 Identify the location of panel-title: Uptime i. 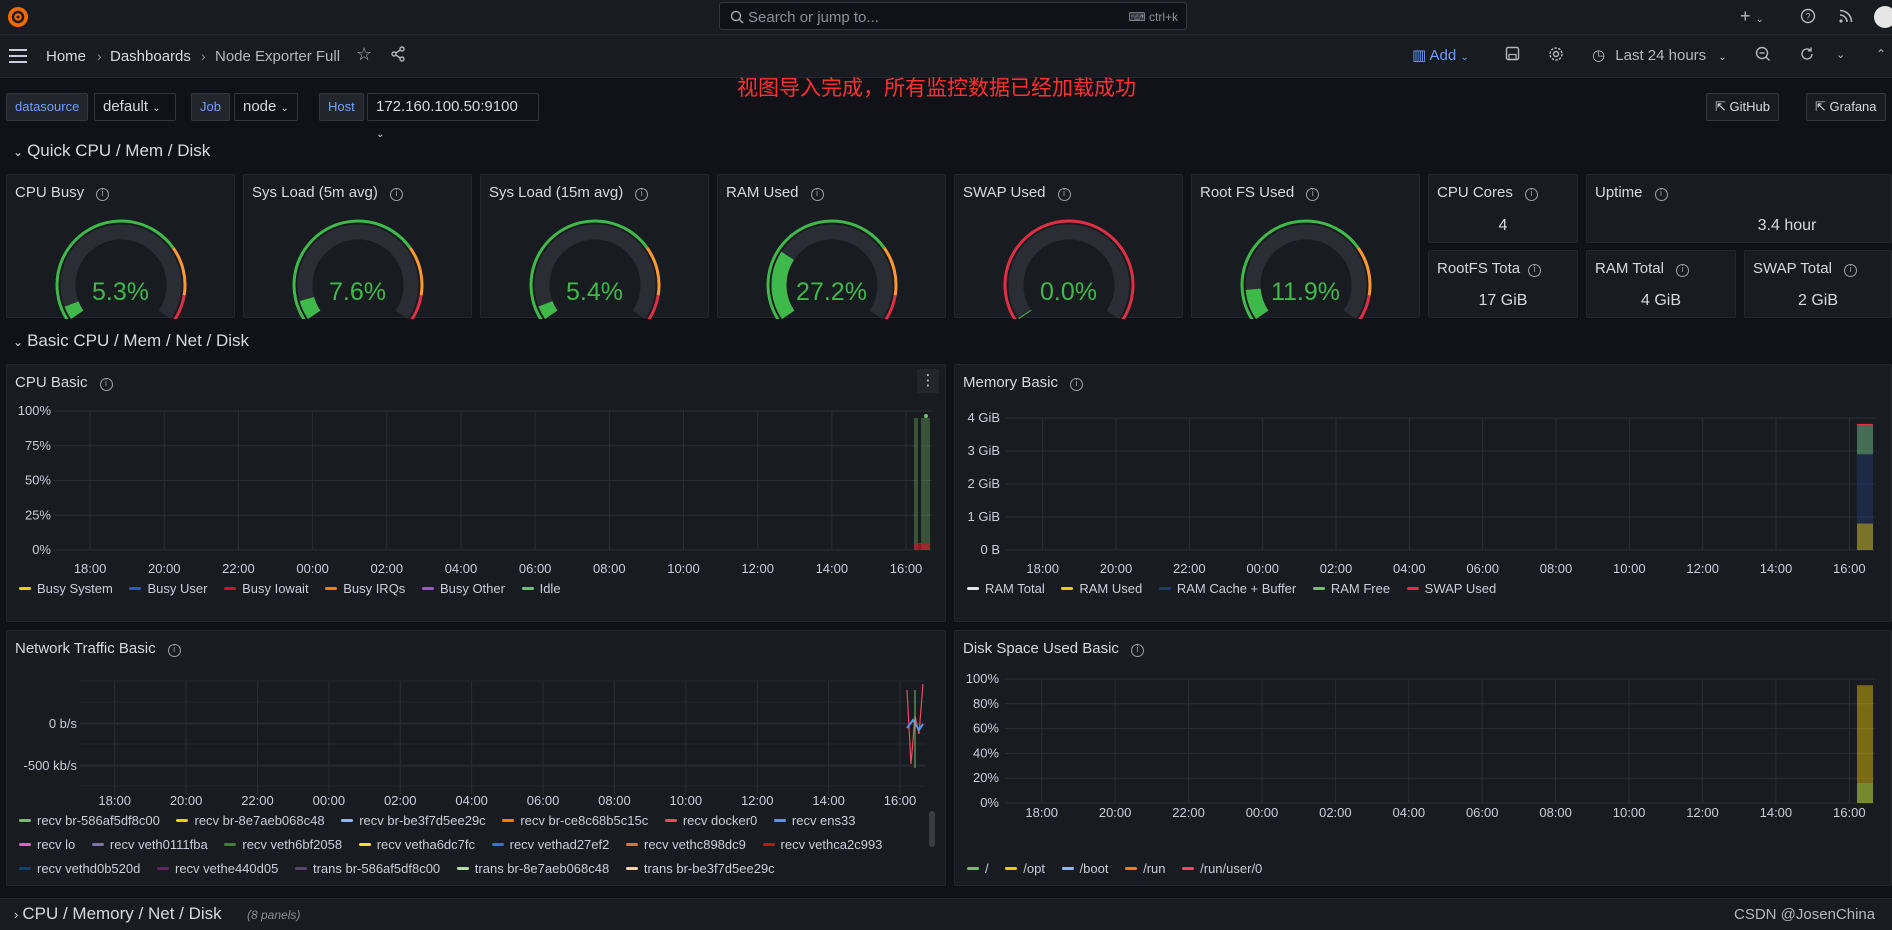
(1631, 192).